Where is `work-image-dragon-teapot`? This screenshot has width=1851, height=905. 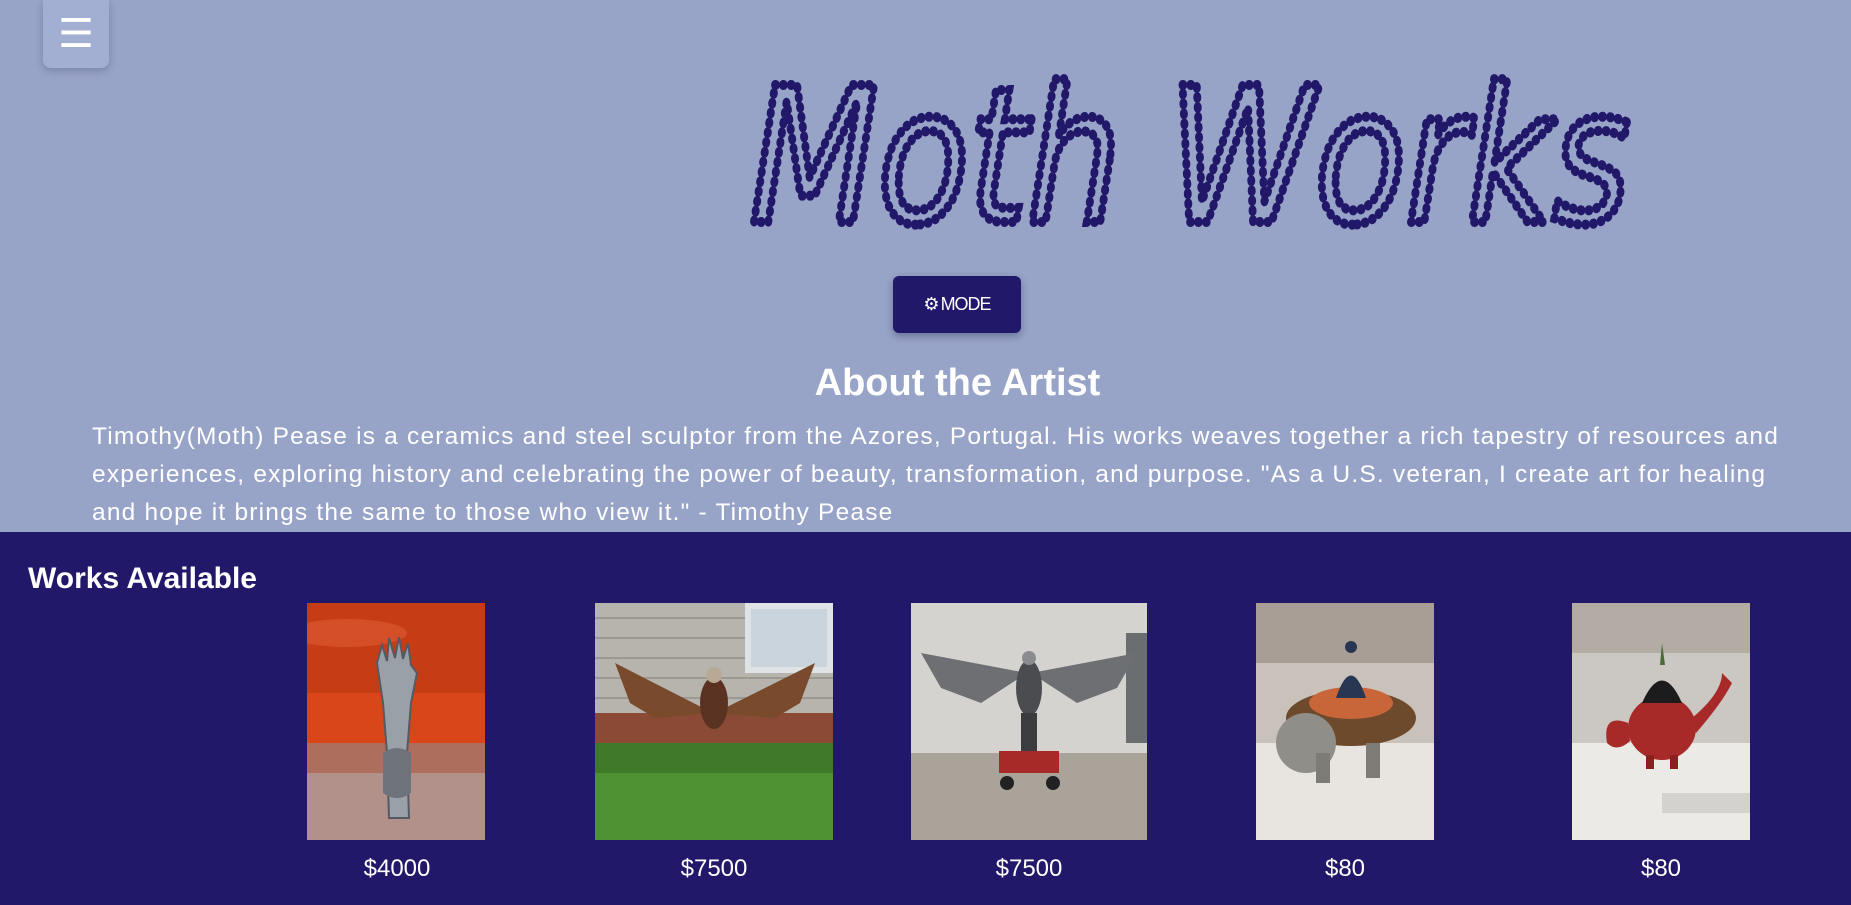 work-image-dragon-teapot is located at coordinates (1661, 721).